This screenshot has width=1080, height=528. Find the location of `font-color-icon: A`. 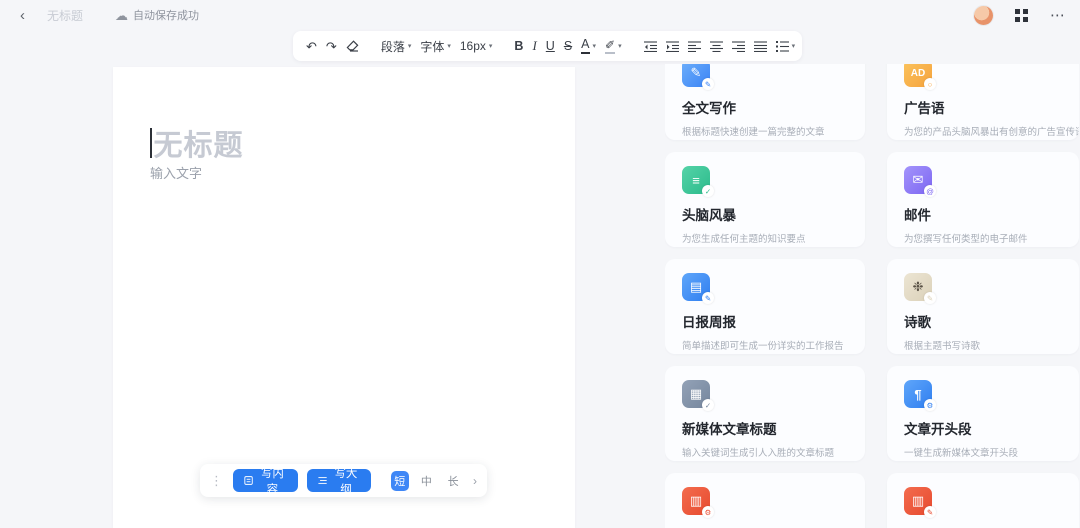

font-color-icon: A is located at coordinates (585, 46).